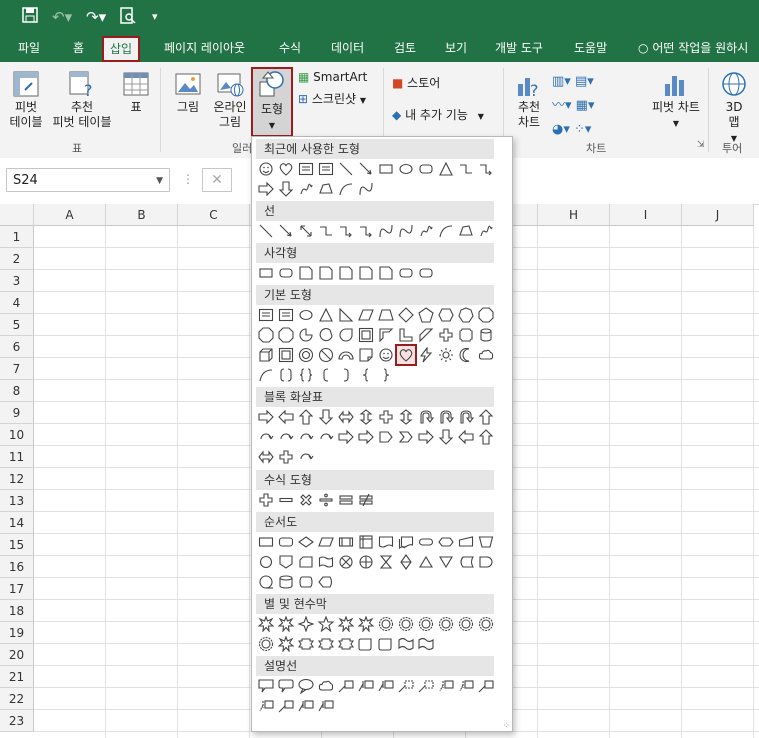  What do you see at coordinates (693, 48) in the screenshot?
I see `tell-me-search: ○ 어떤 작업을 원하시` at bounding box center [693, 48].